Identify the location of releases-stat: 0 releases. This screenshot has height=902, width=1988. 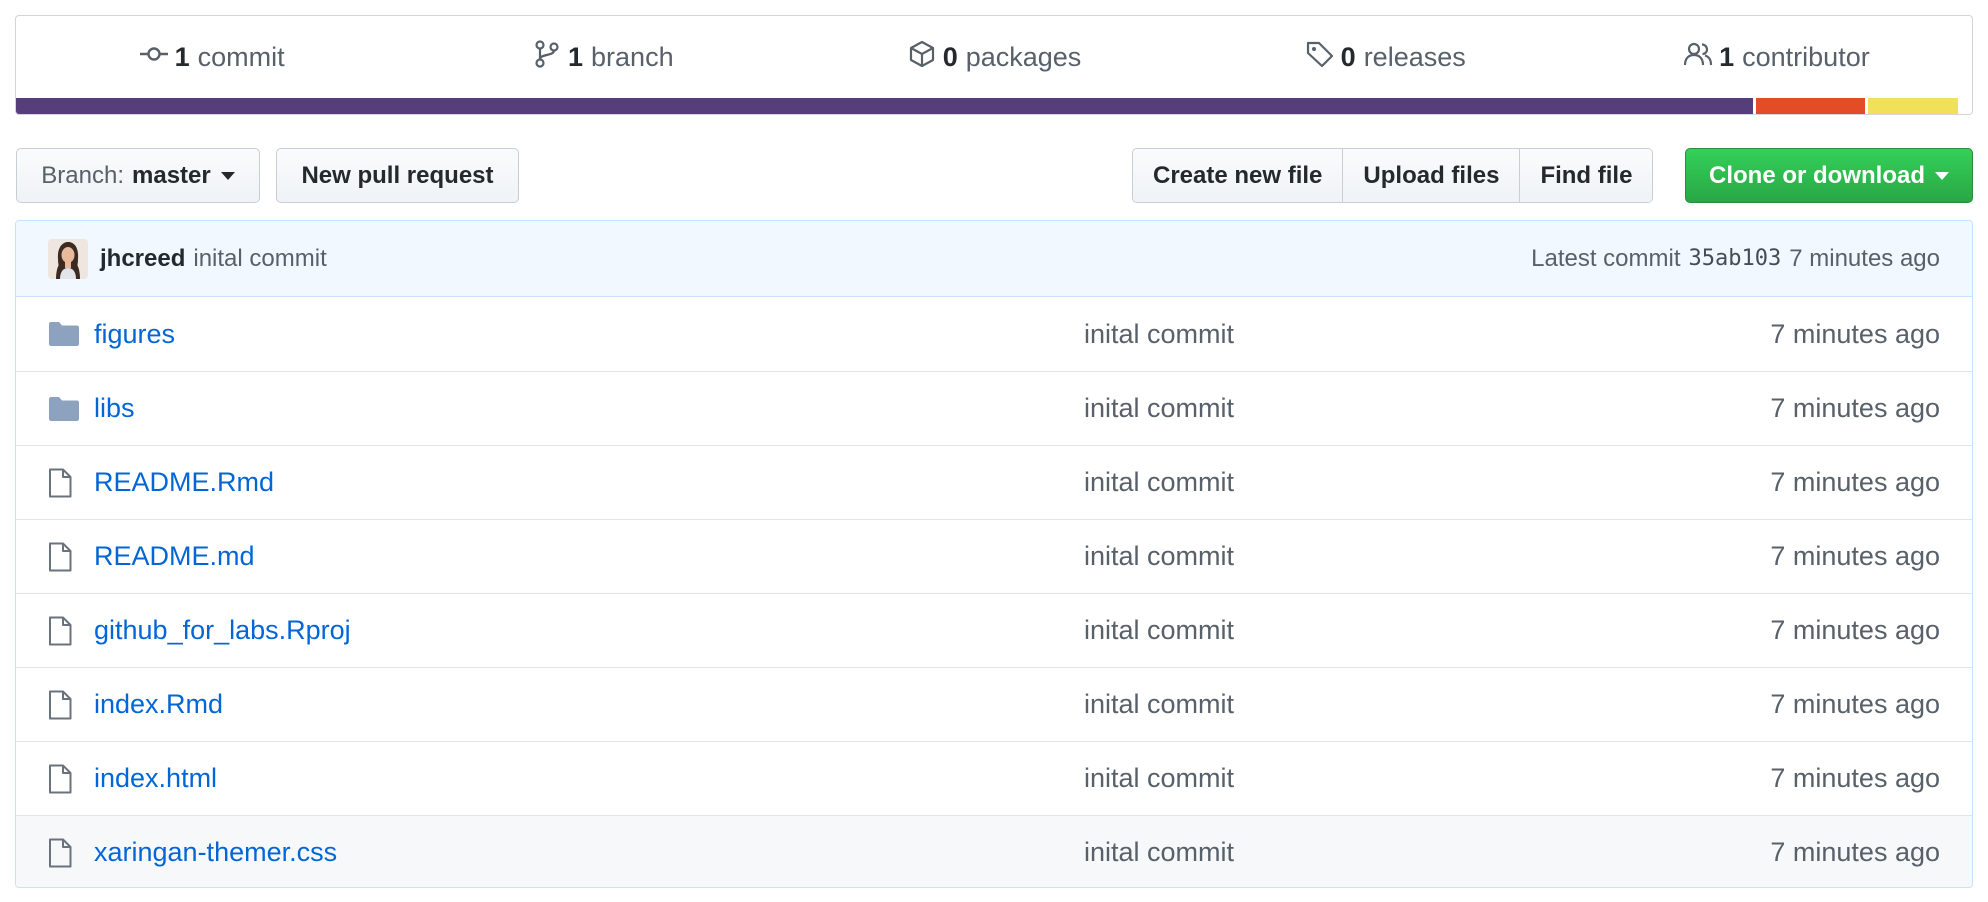
(1385, 57).